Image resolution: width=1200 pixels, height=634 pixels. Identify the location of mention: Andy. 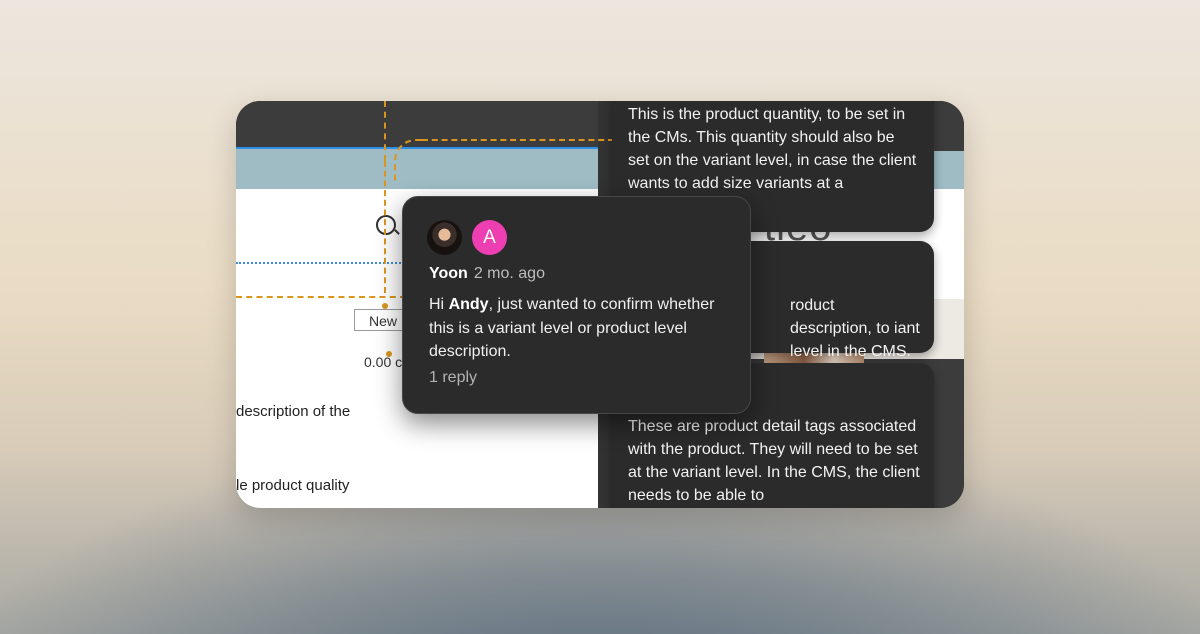
(469, 304).